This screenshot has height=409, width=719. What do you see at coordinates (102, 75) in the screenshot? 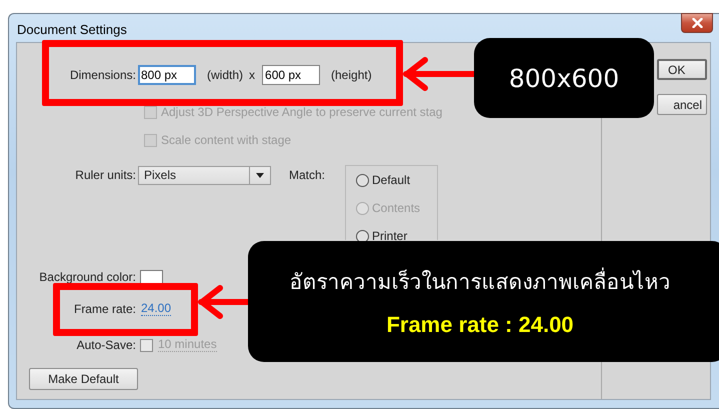
I see `field-label: Dimensions:` at bounding box center [102, 75].